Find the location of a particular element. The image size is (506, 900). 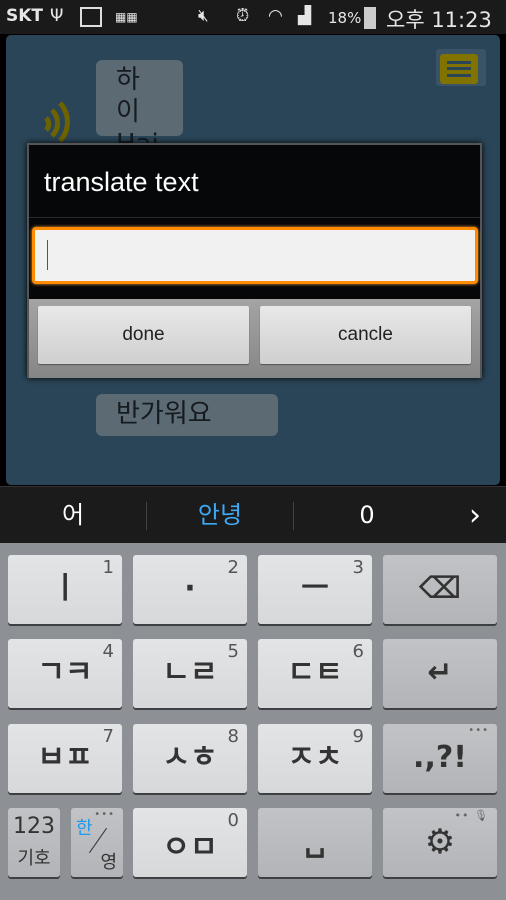

hamburger-menu-icon is located at coordinates (459, 69).